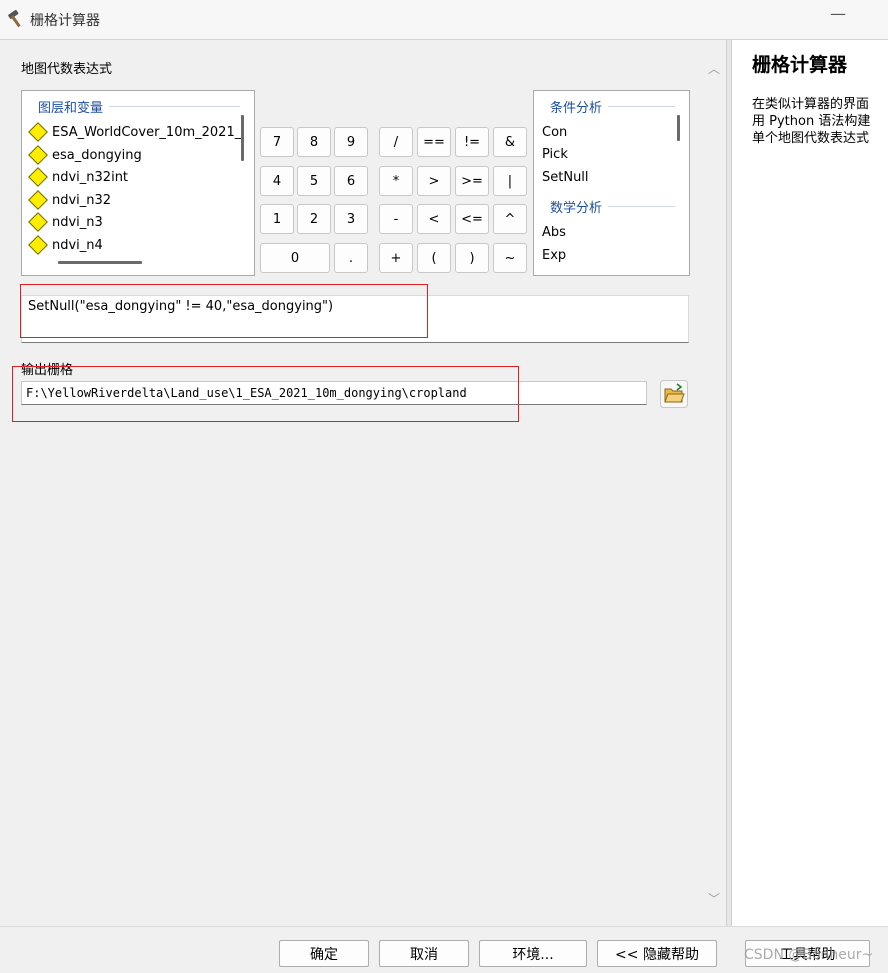 This screenshot has width=888, height=973. What do you see at coordinates (314, 219) in the screenshot?
I see `key-2: 2` at bounding box center [314, 219].